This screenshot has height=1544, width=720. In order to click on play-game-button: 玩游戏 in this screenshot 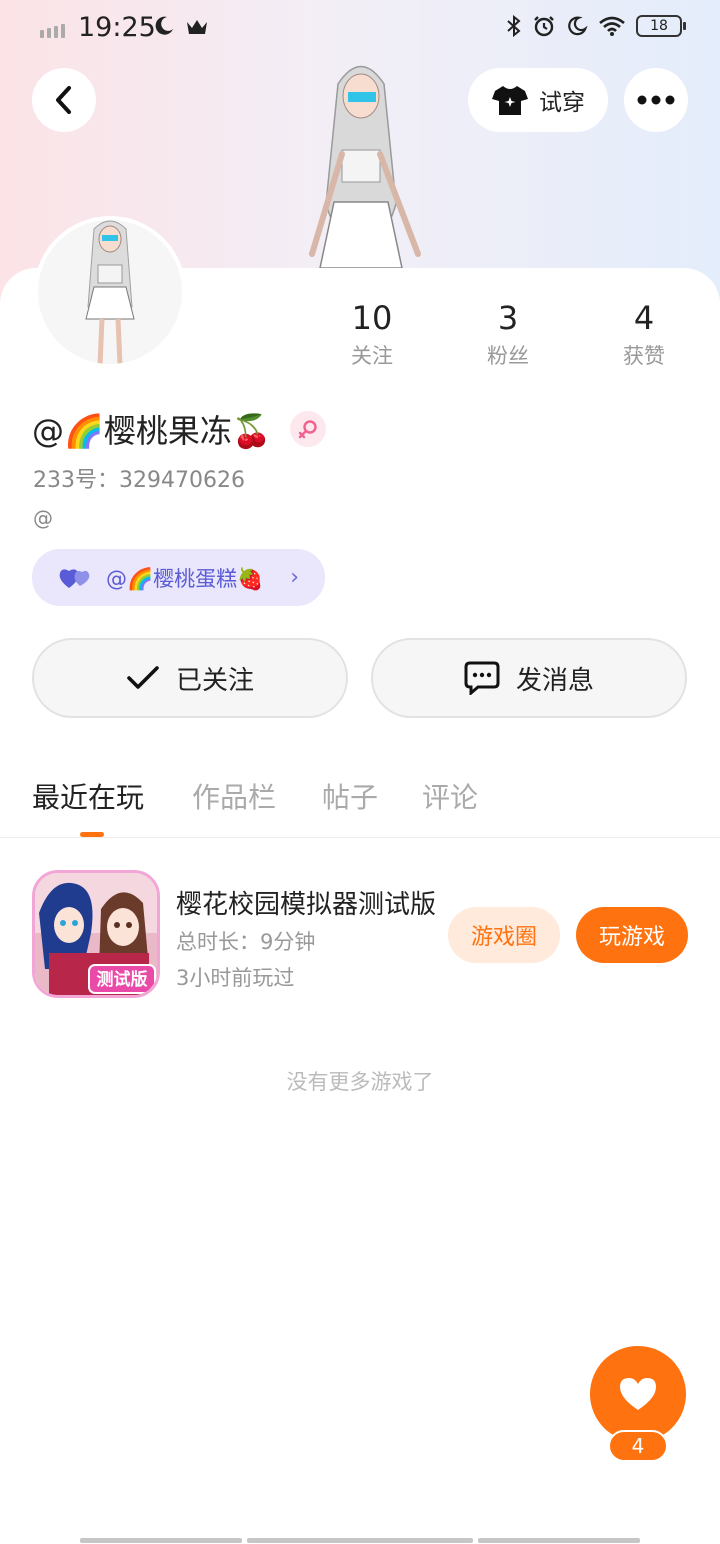, I will do `click(632, 935)`.